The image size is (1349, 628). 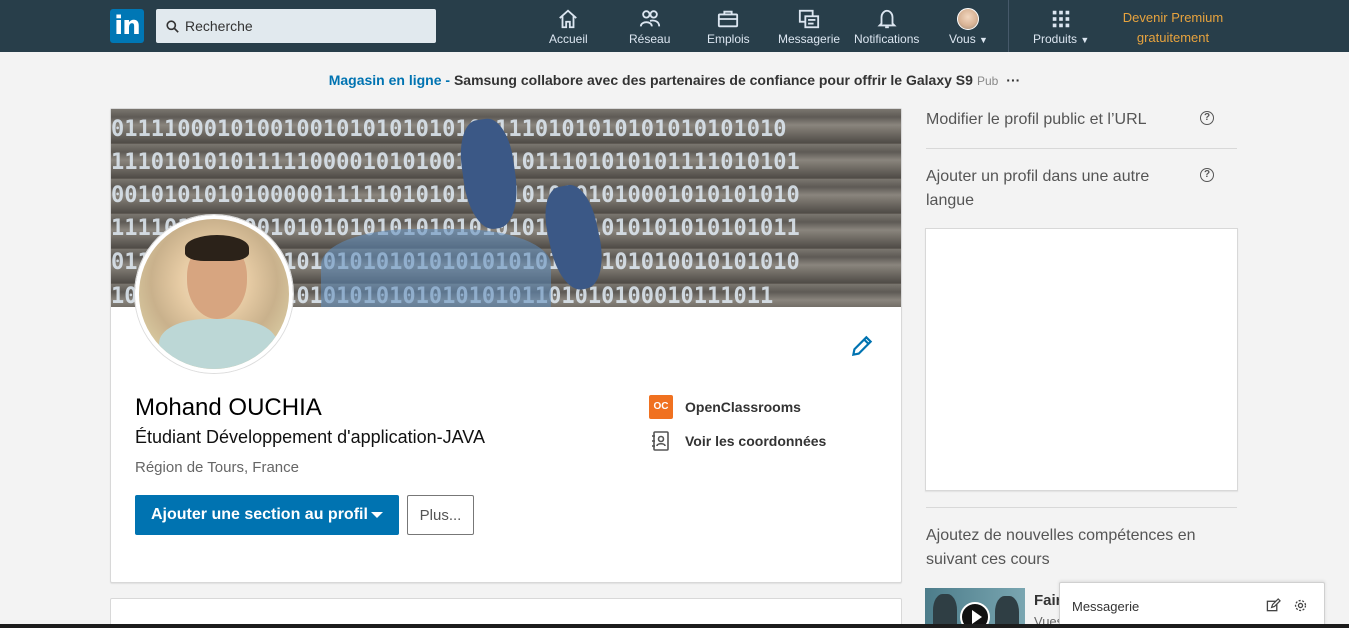 I want to click on nav-label: Accueil, so click(x=568, y=39).